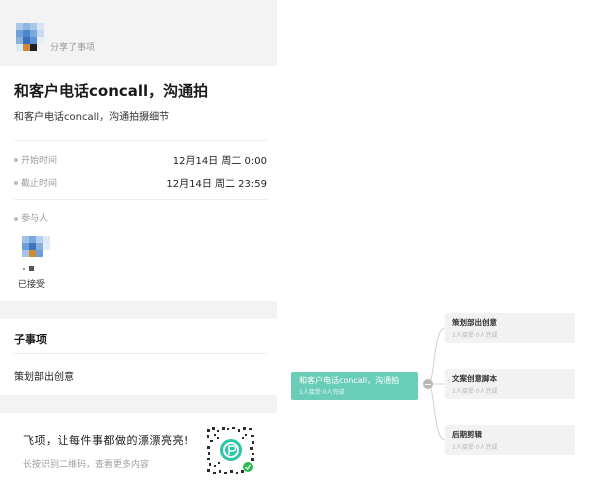 This screenshot has width=600, height=497. I want to click on participants-label: 参与人, so click(31, 217).